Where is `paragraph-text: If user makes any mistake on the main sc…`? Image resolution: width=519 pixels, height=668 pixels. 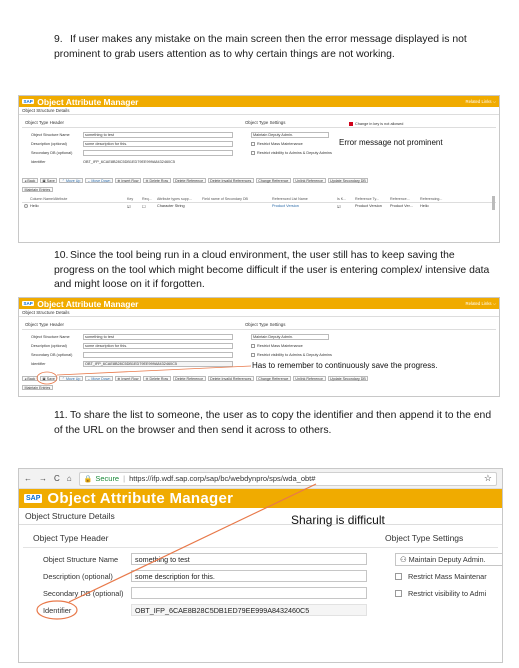 paragraph-text: If user makes any mistake on the main sc… is located at coordinates (260, 47).